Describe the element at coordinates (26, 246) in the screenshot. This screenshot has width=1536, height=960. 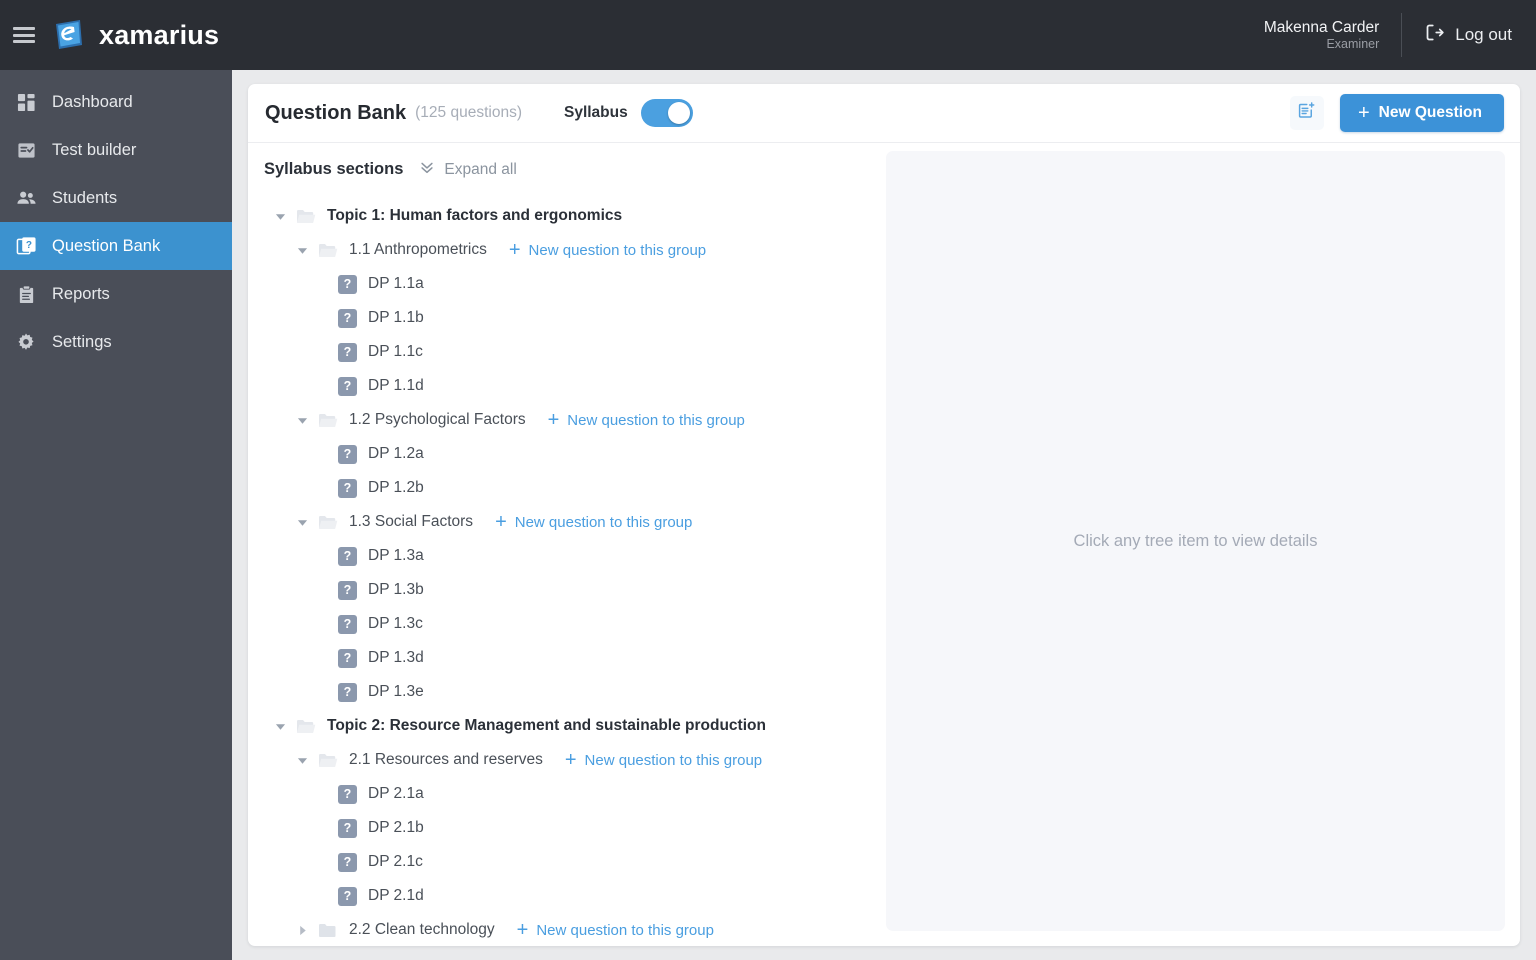
I see `question-bank-icon: ?` at that location.